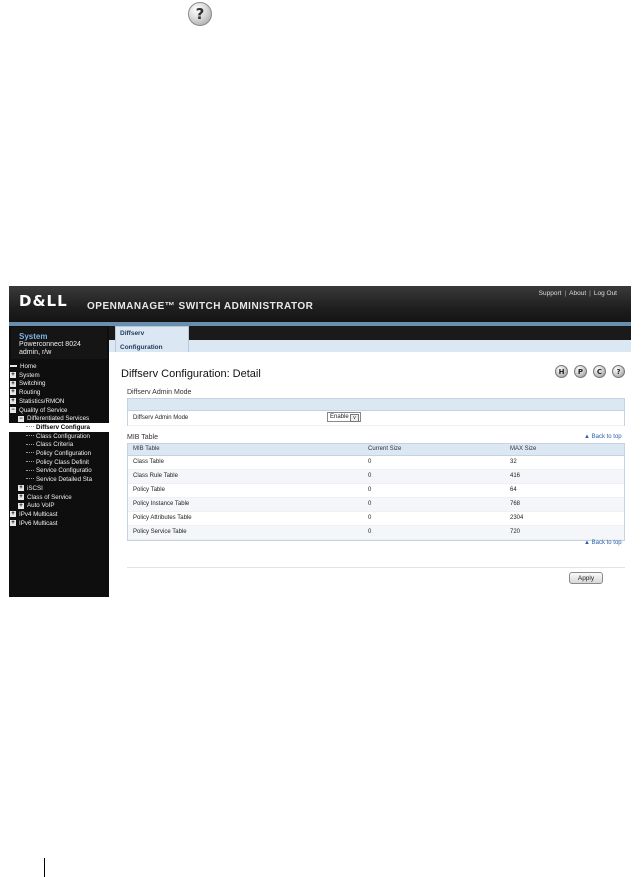 The image size is (641, 877). Describe the element at coordinates (376, 491) in the screenshot. I see `table-row: Policy Table 0 64` at that location.